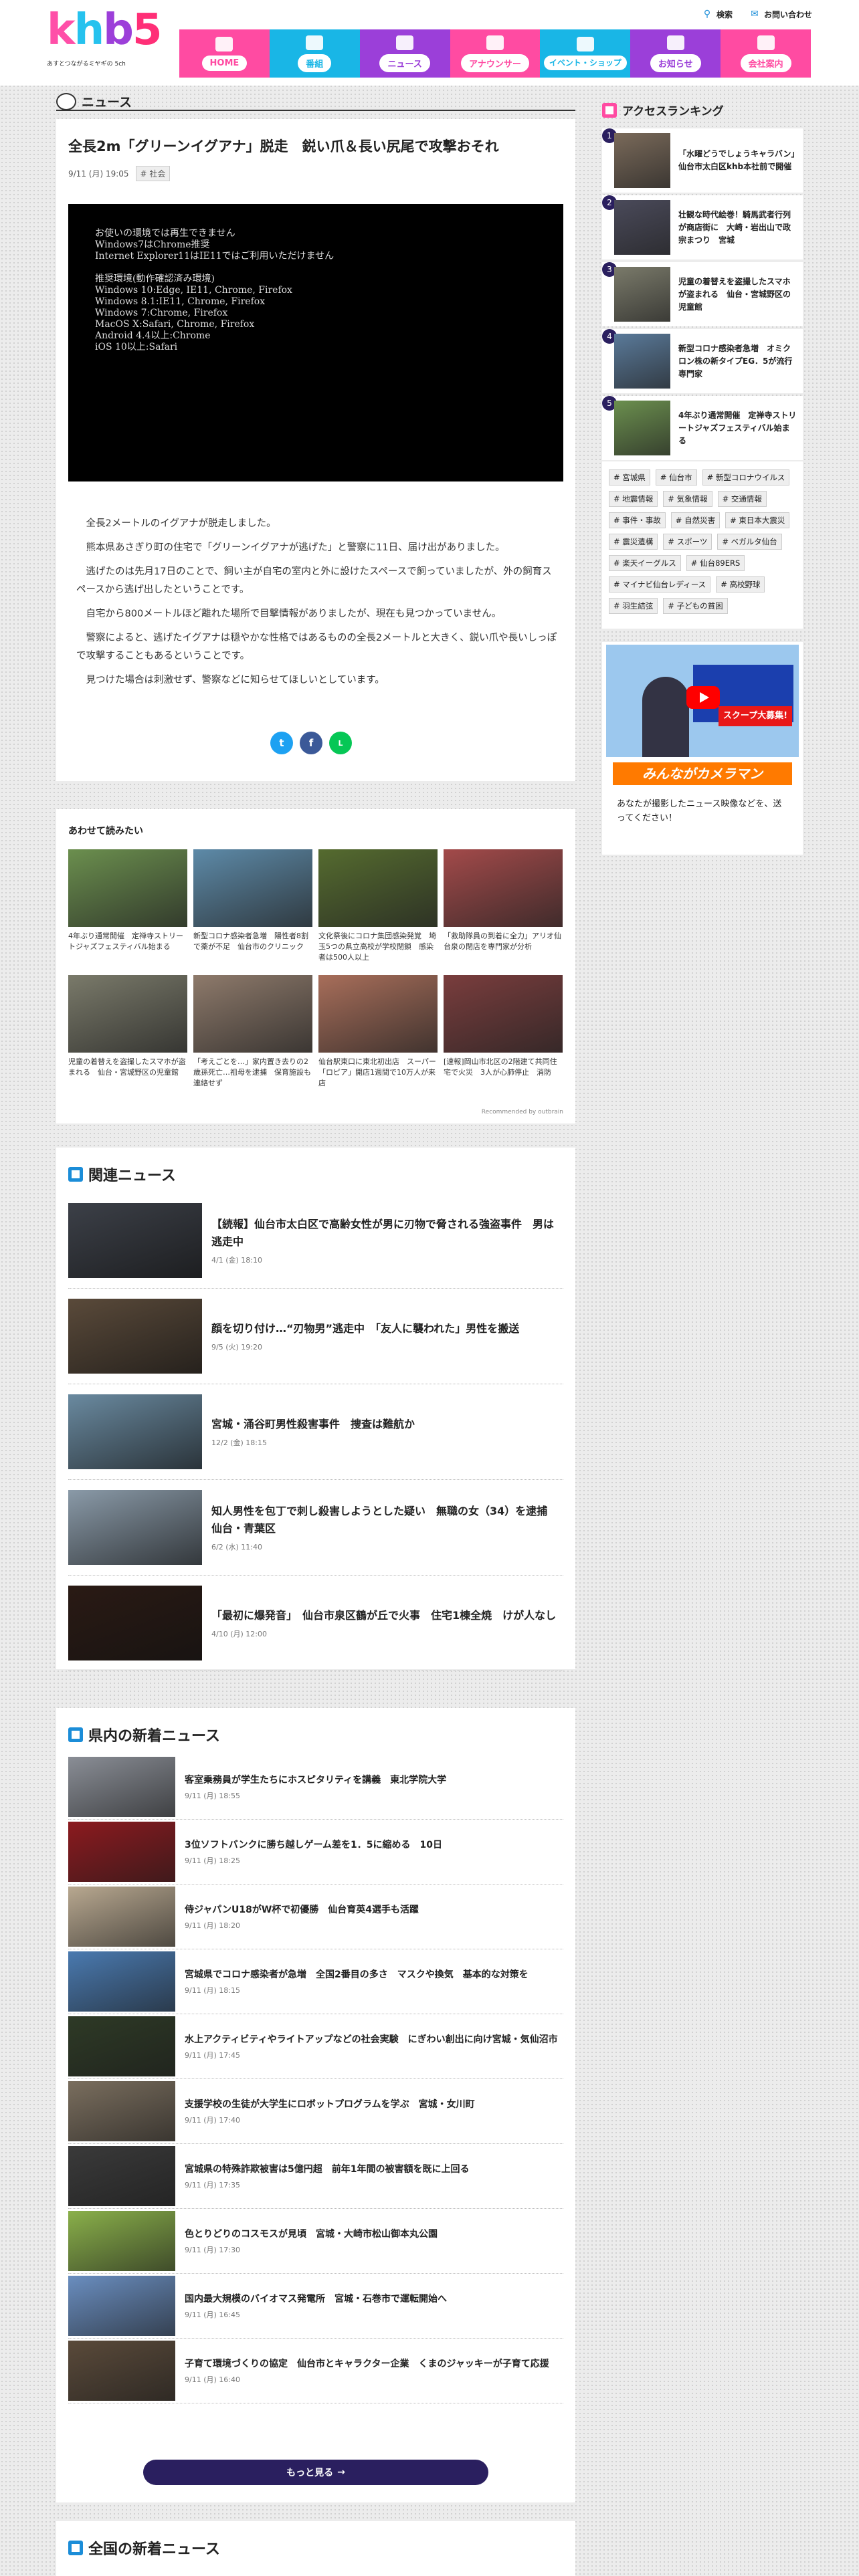 Image resolution: width=859 pixels, height=2576 pixels. I want to click on related-row: 宮城・涌谷町男性殺害事件 捜査は難航か 12/2 (金) 18:15, so click(315, 1432).